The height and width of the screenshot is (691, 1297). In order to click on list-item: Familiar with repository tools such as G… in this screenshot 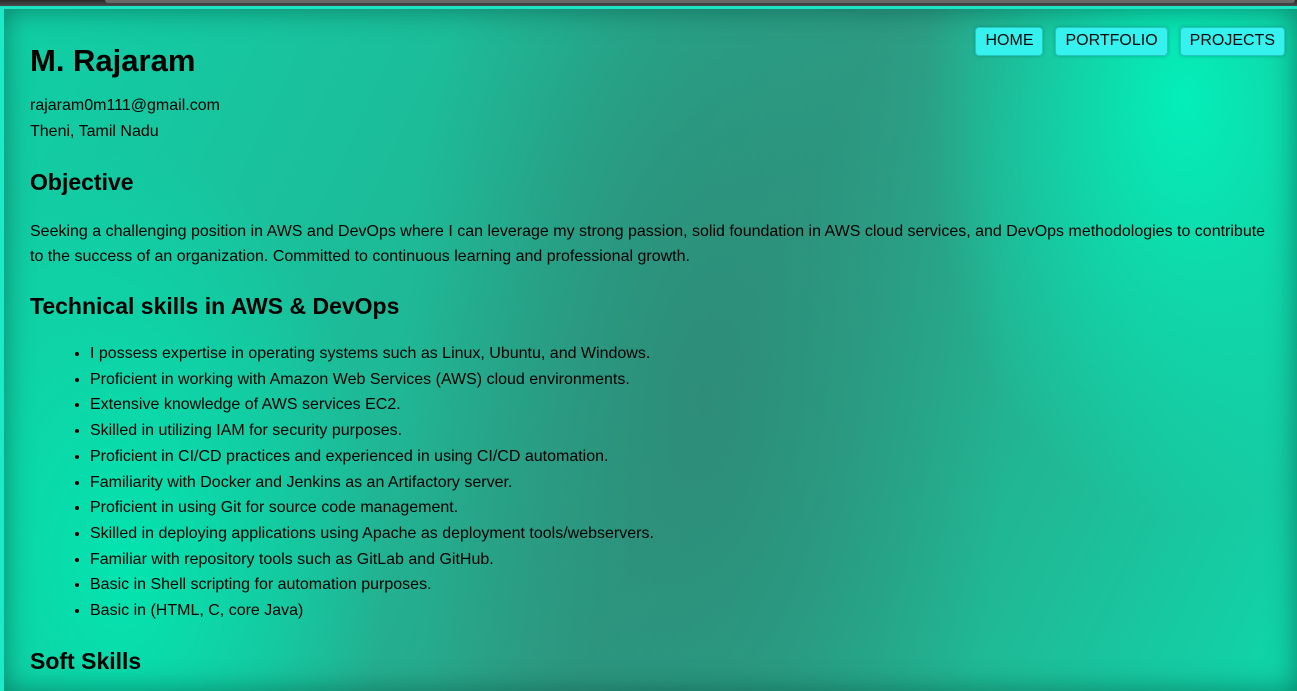, I will do `click(682, 560)`.